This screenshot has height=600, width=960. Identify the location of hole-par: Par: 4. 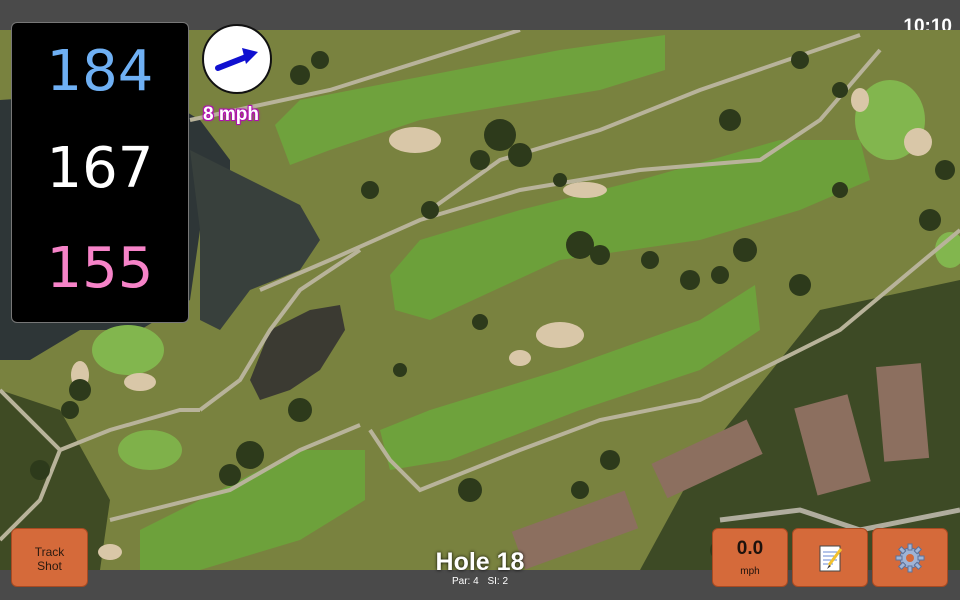
(465, 581).